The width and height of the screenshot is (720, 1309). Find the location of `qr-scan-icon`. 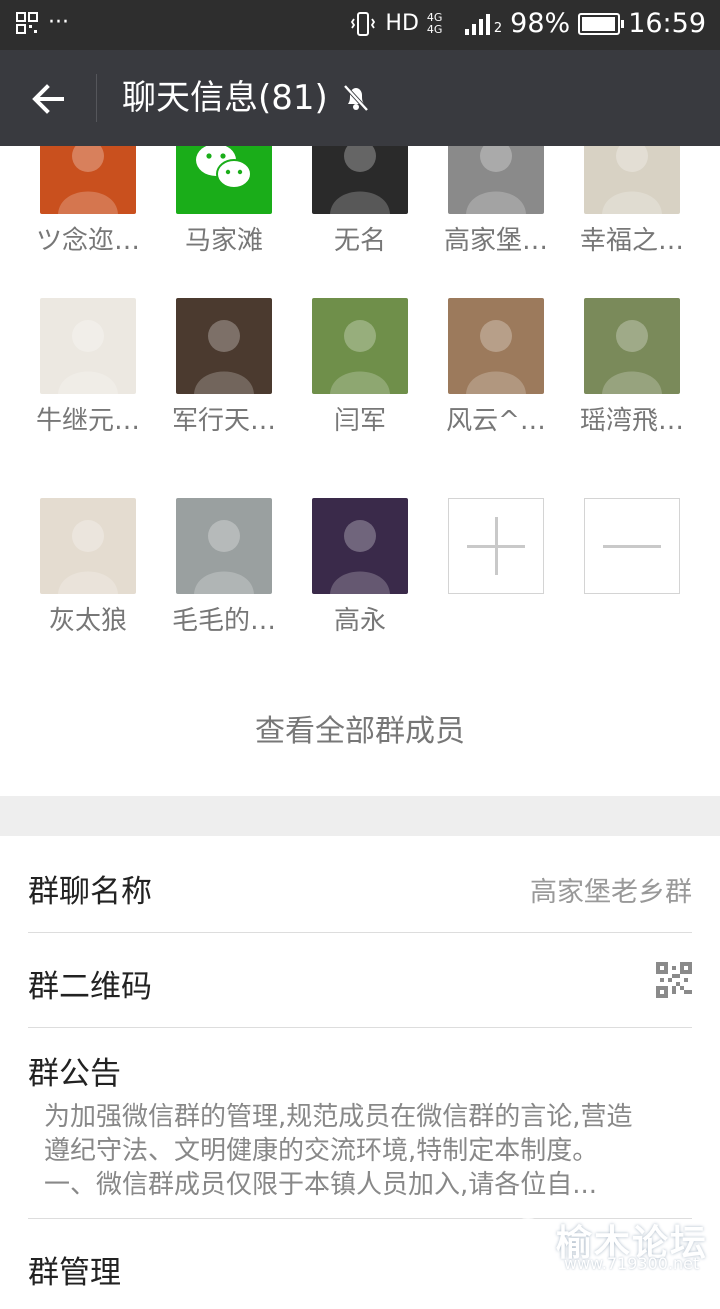

qr-scan-icon is located at coordinates (27, 23).